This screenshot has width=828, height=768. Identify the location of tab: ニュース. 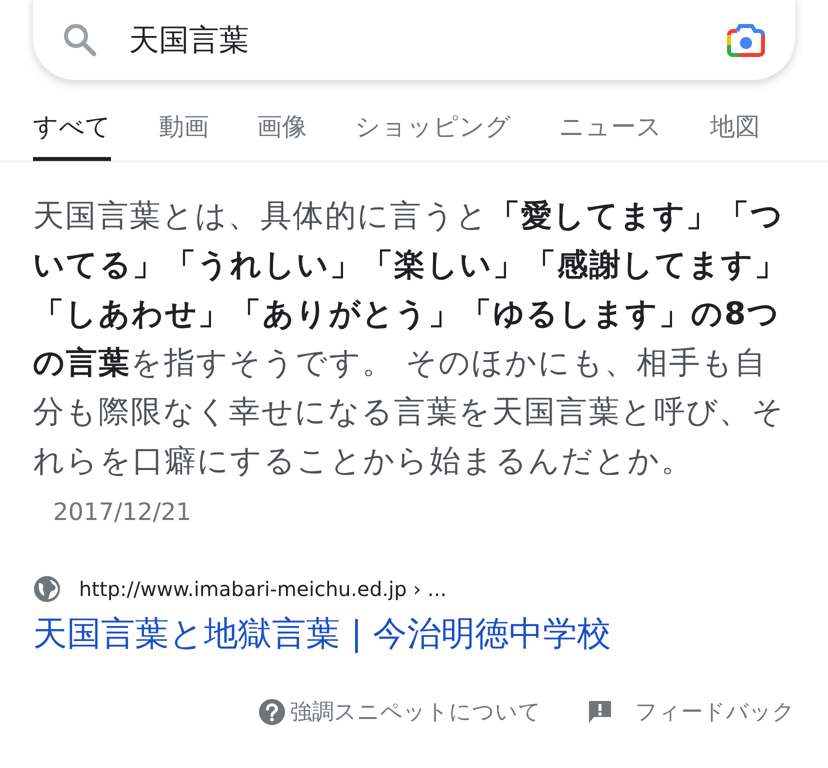
(610, 133).